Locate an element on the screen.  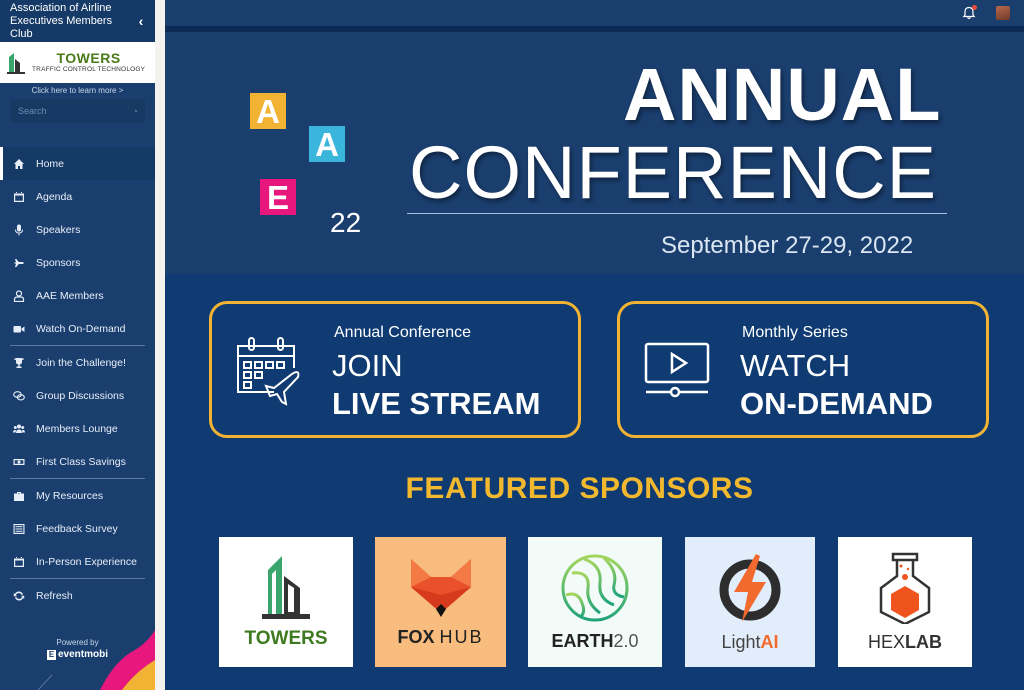
sponsor-name-bold: FOX is located at coordinates (416, 636).